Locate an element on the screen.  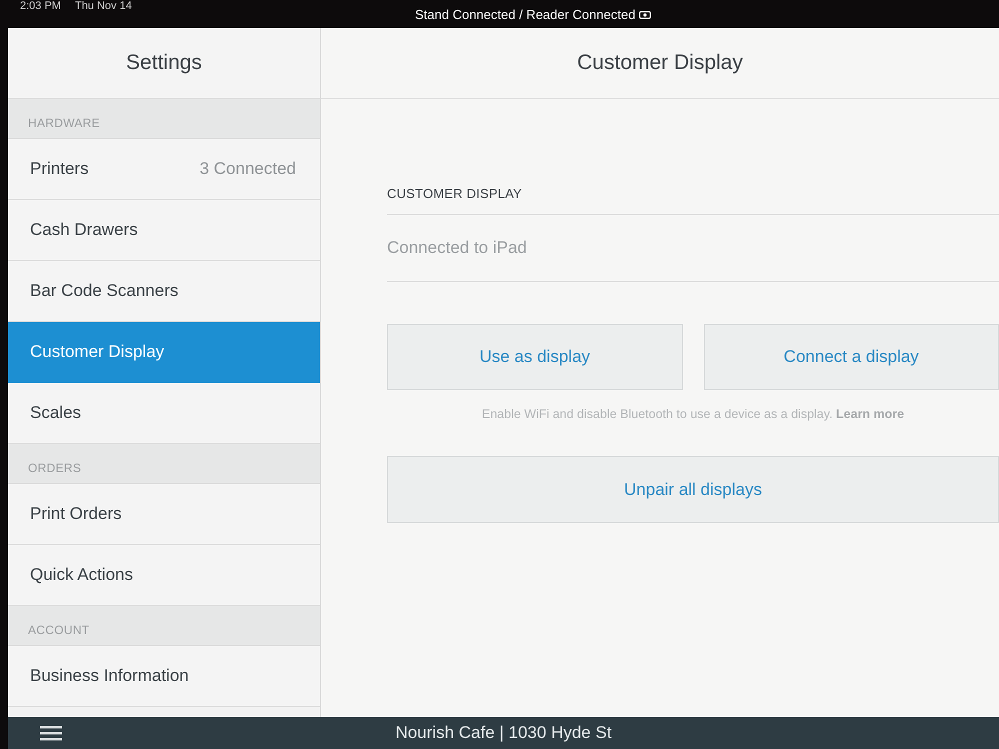
location-title: Nourish Cafe | 1030 Hyde St is located at coordinates (503, 733).